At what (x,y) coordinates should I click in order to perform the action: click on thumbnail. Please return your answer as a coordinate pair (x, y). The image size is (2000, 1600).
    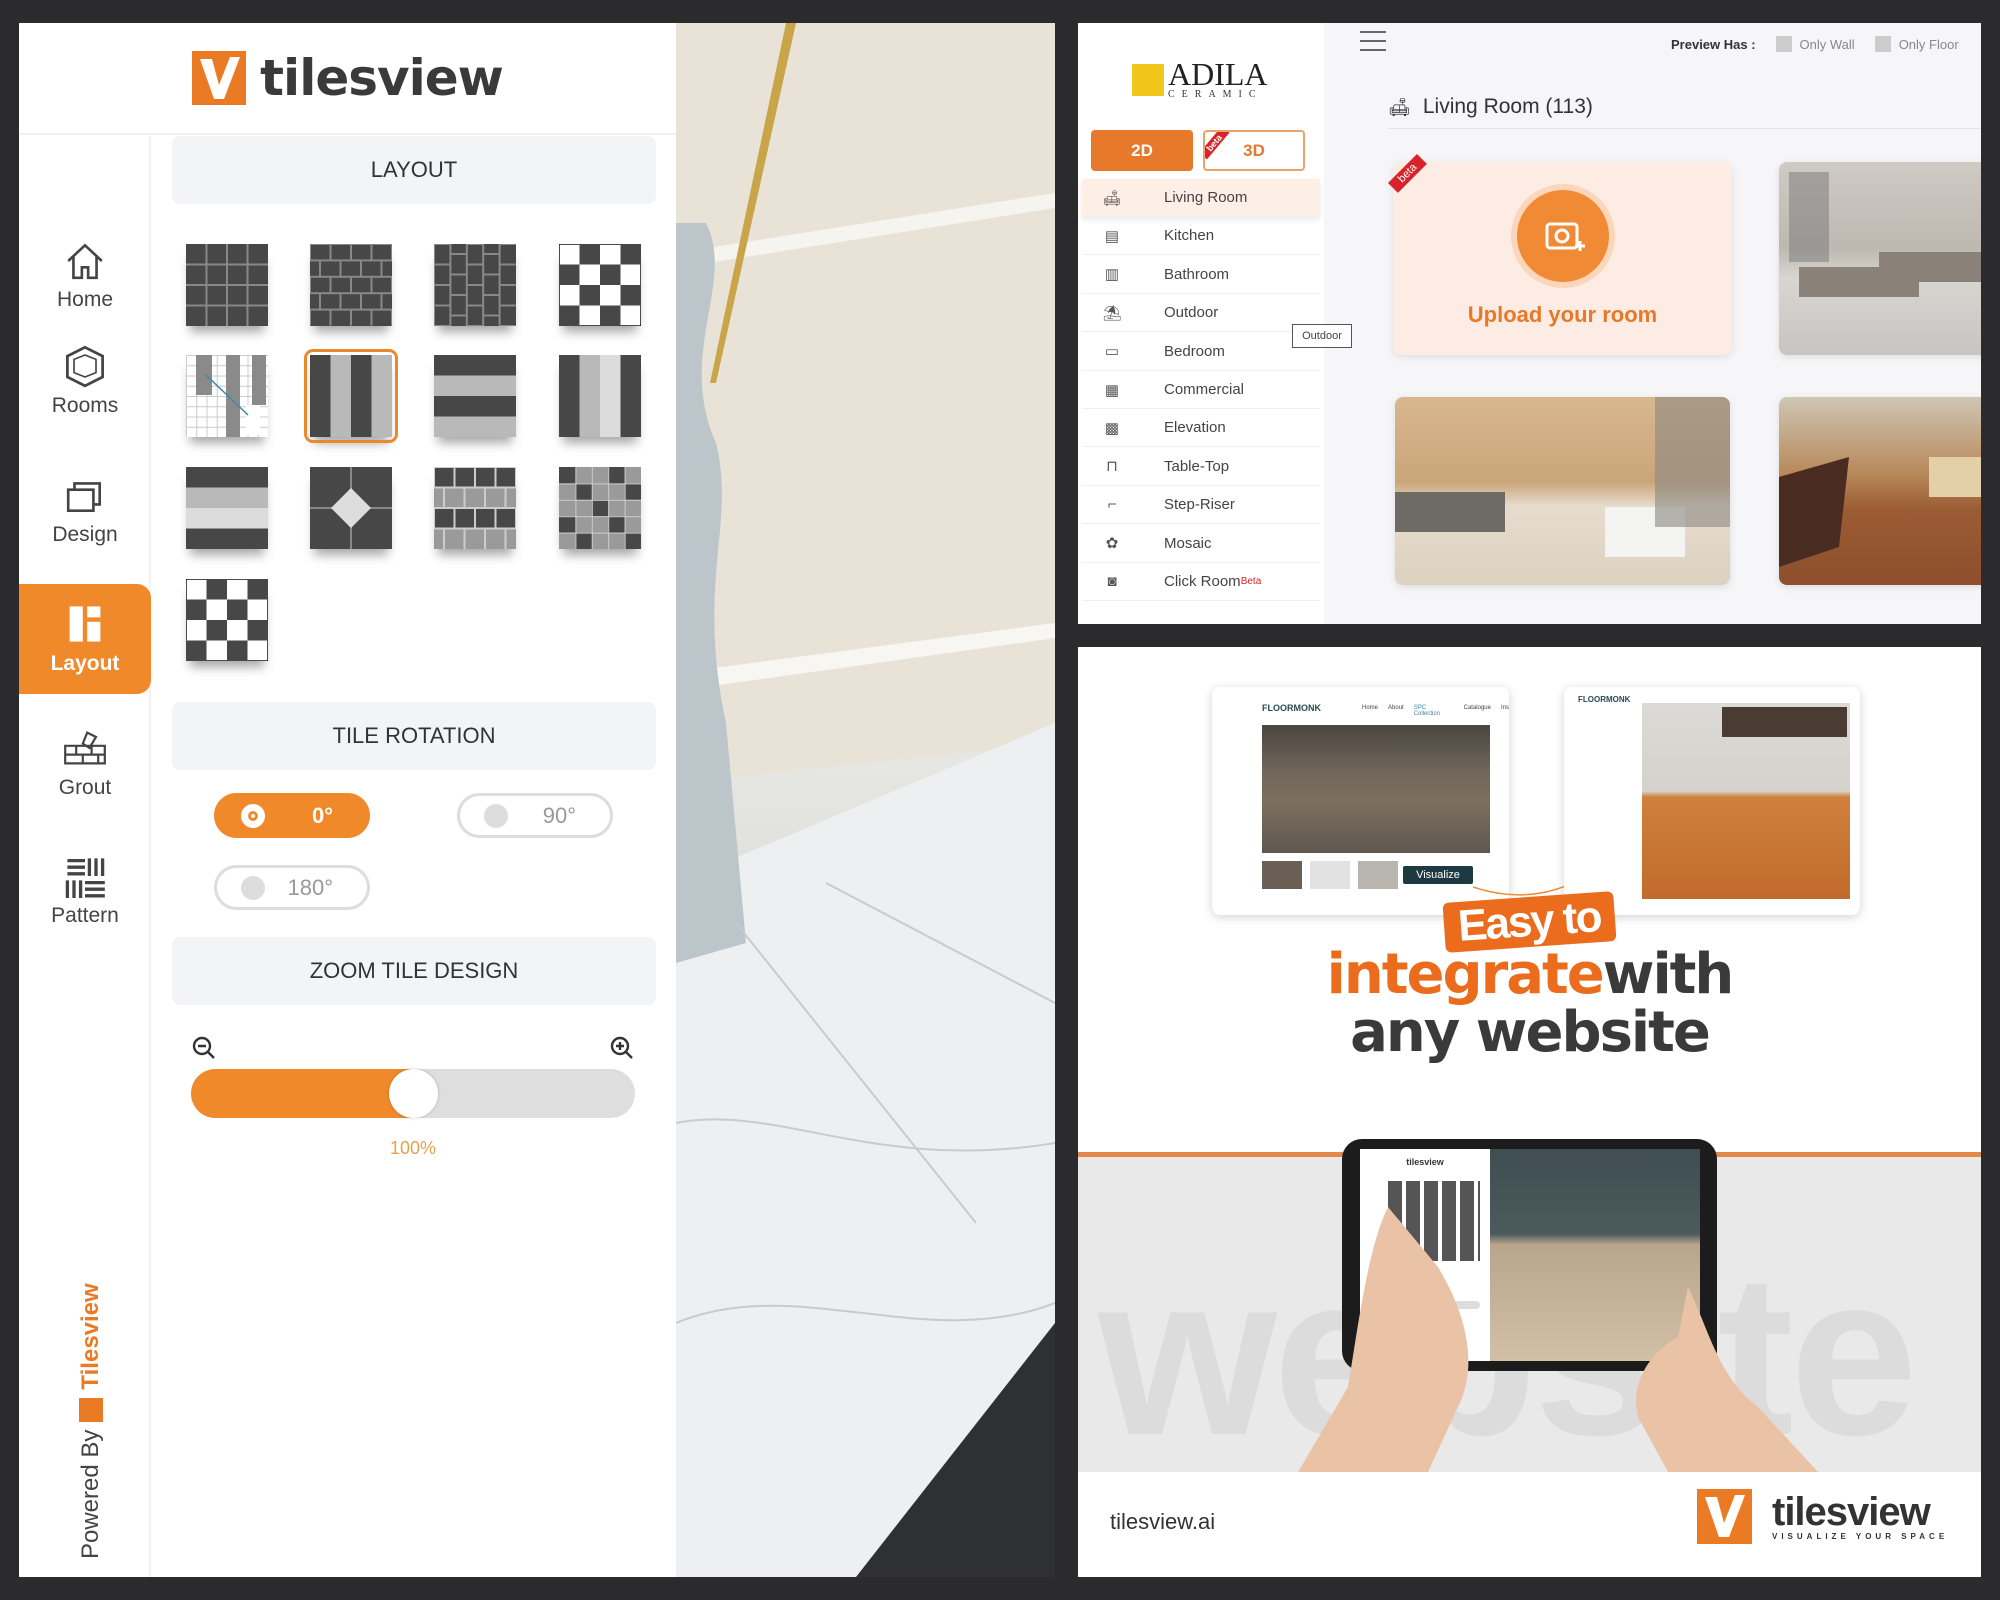
    Looking at the image, I should click on (1330, 875).